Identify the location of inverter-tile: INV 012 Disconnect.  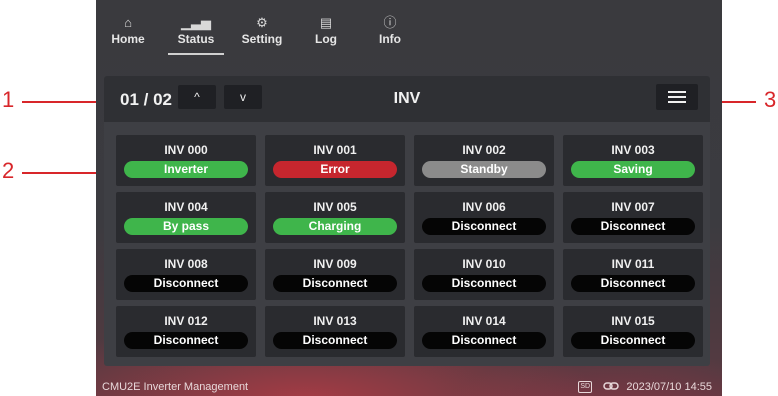
(186, 331).